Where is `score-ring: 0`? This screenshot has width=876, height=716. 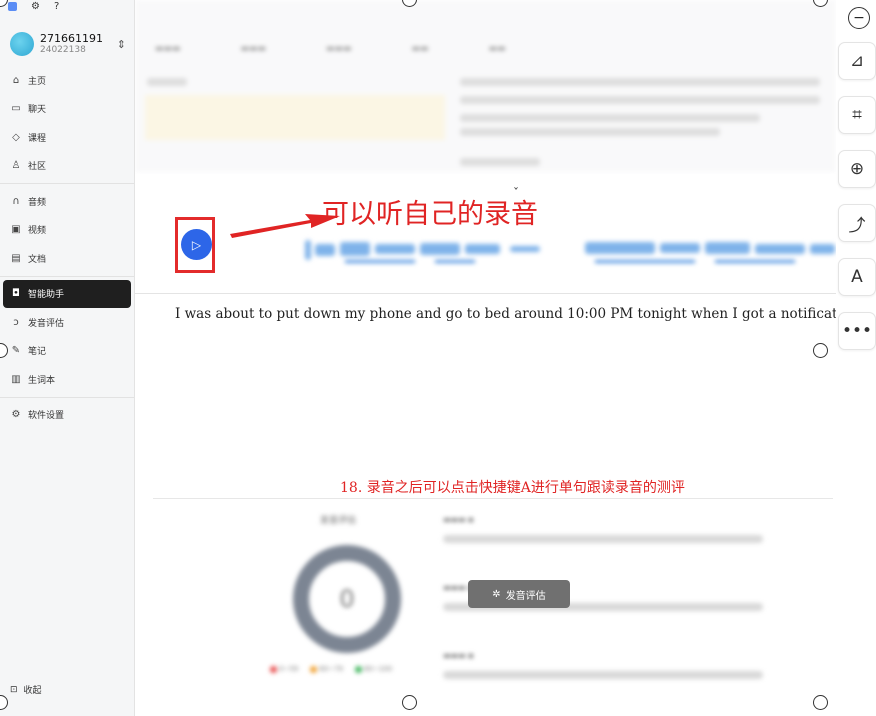 score-ring: 0 is located at coordinates (347, 599).